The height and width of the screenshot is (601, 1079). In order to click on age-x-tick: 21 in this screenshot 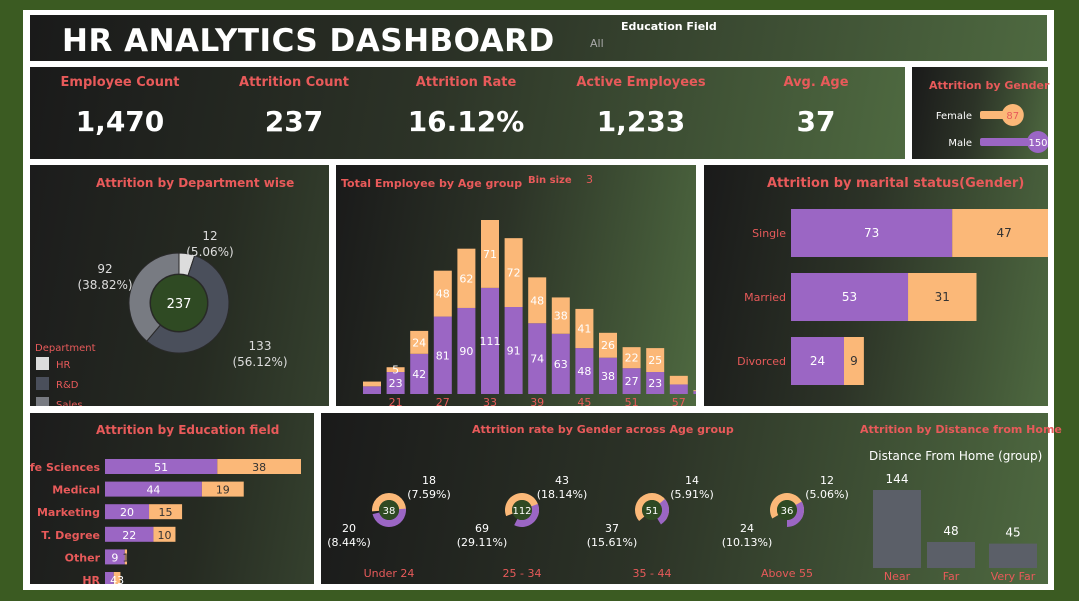, I will do `click(396, 401)`.